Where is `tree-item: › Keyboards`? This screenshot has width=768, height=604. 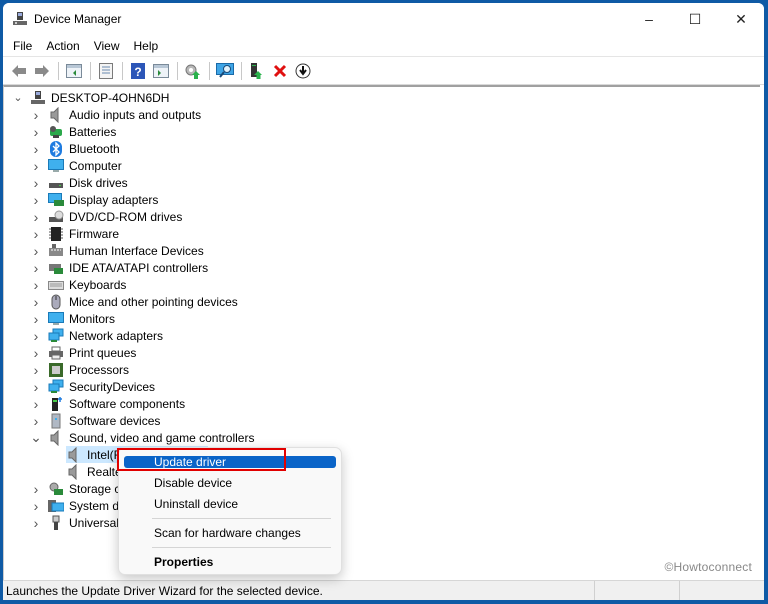 tree-item: › Keyboards is located at coordinates (78, 284).